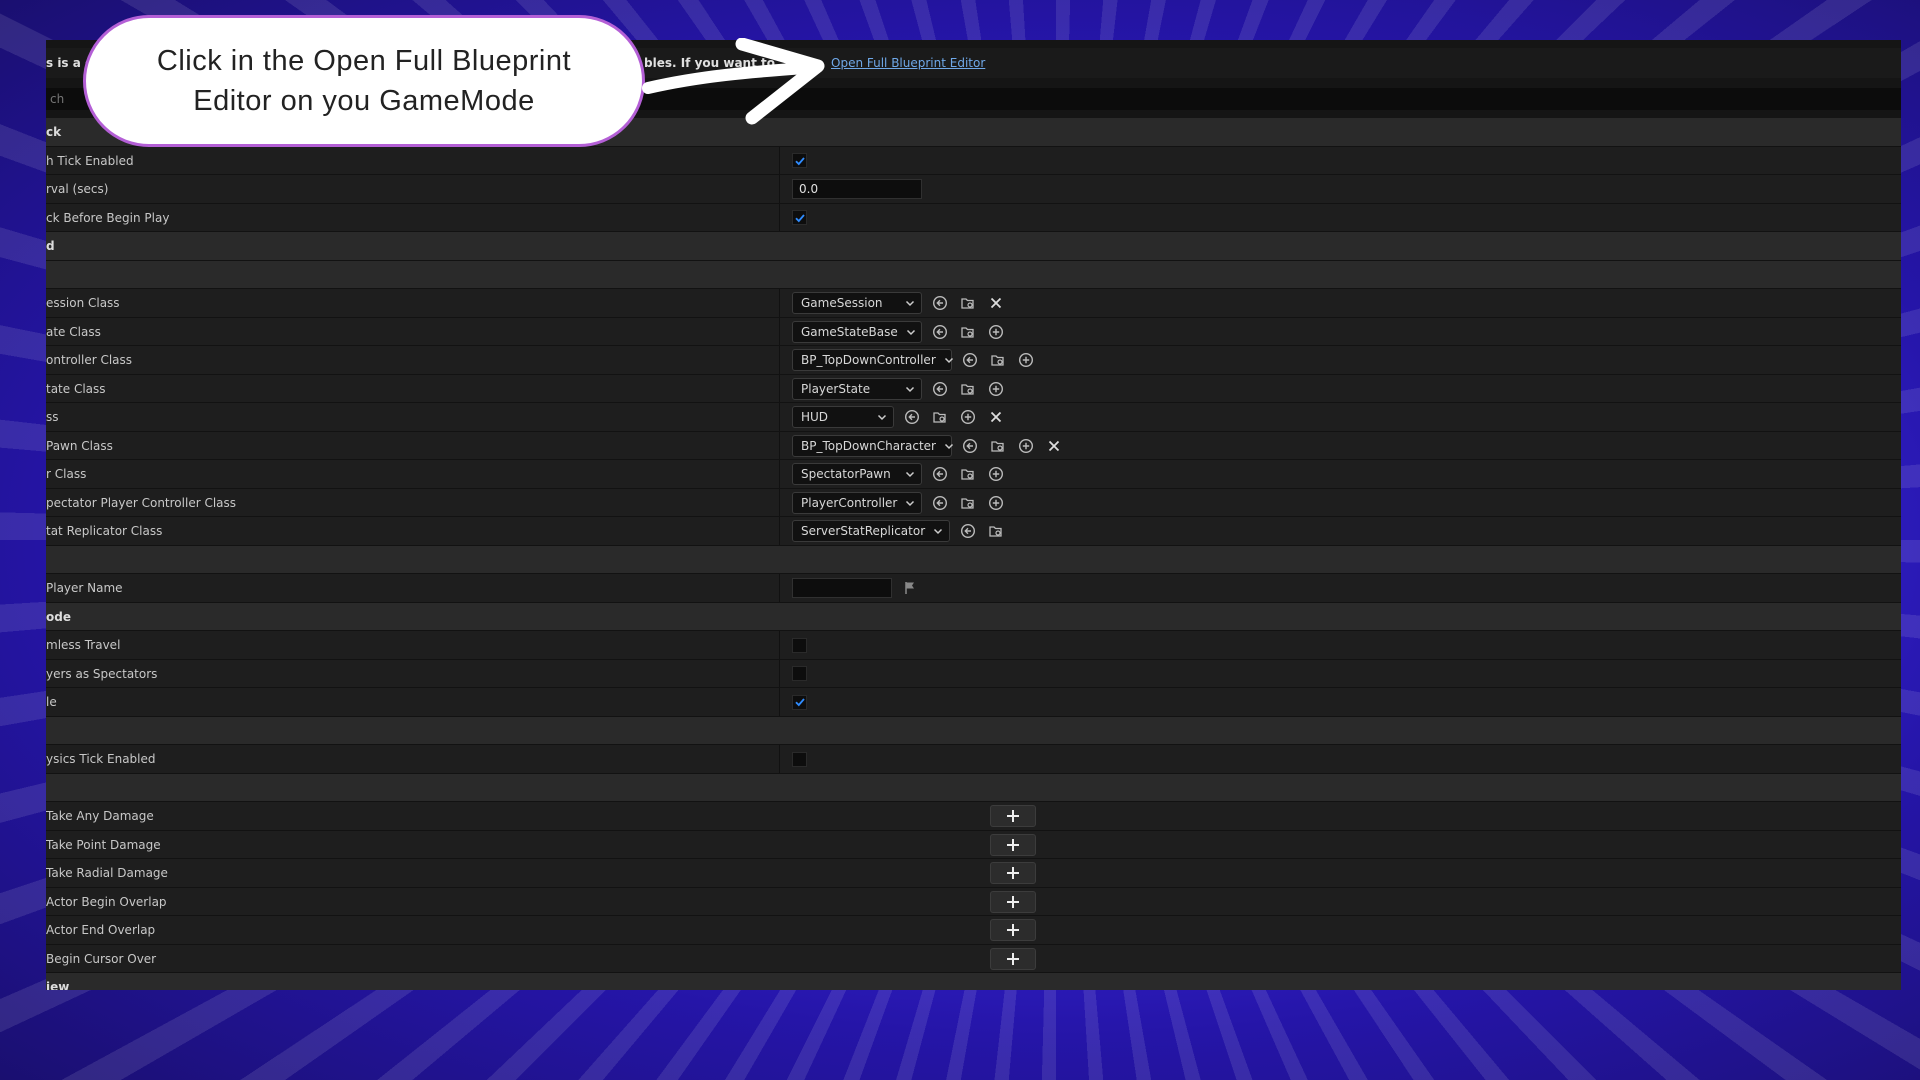  Describe the element at coordinates (58, 985) in the screenshot. I see `property-label: iew` at that location.